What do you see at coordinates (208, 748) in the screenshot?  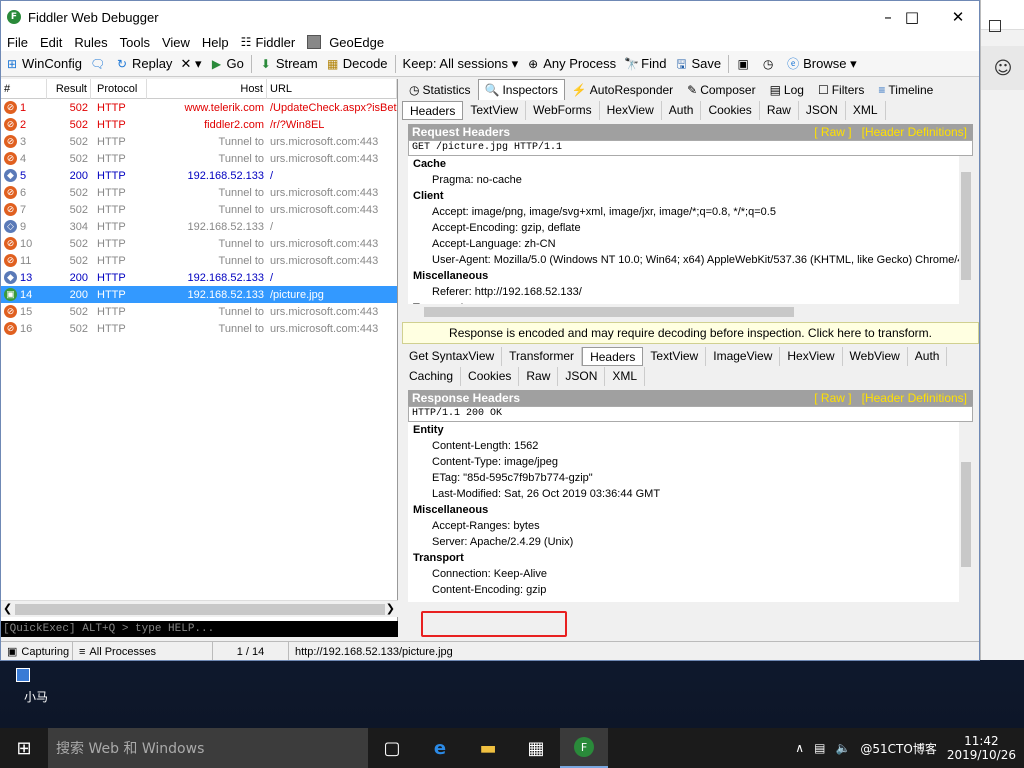 I see `taskbar-search: 搜索 Web 和 Windows` at bounding box center [208, 748].